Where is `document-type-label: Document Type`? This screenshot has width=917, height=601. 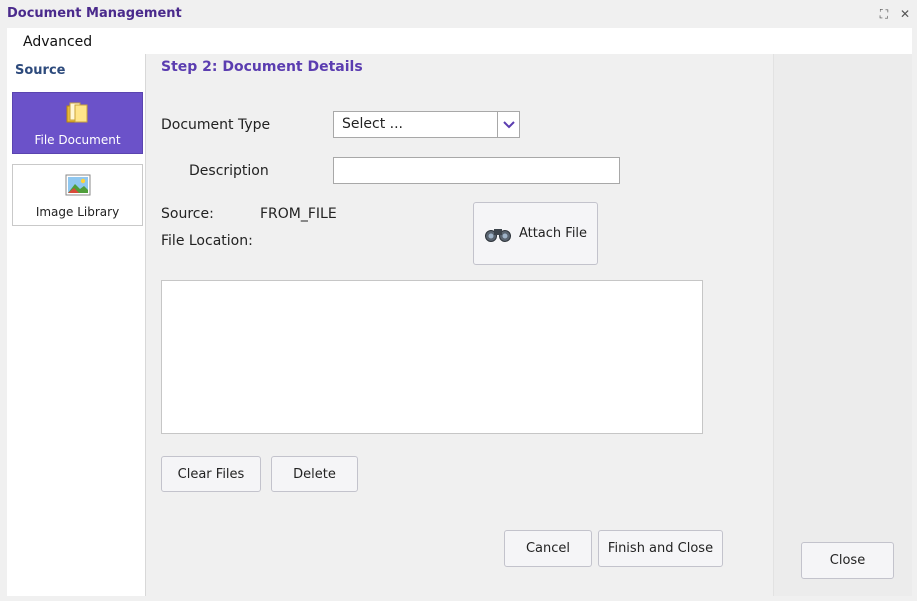
document-type-label: Document Type is located at coordinates (216, 125).